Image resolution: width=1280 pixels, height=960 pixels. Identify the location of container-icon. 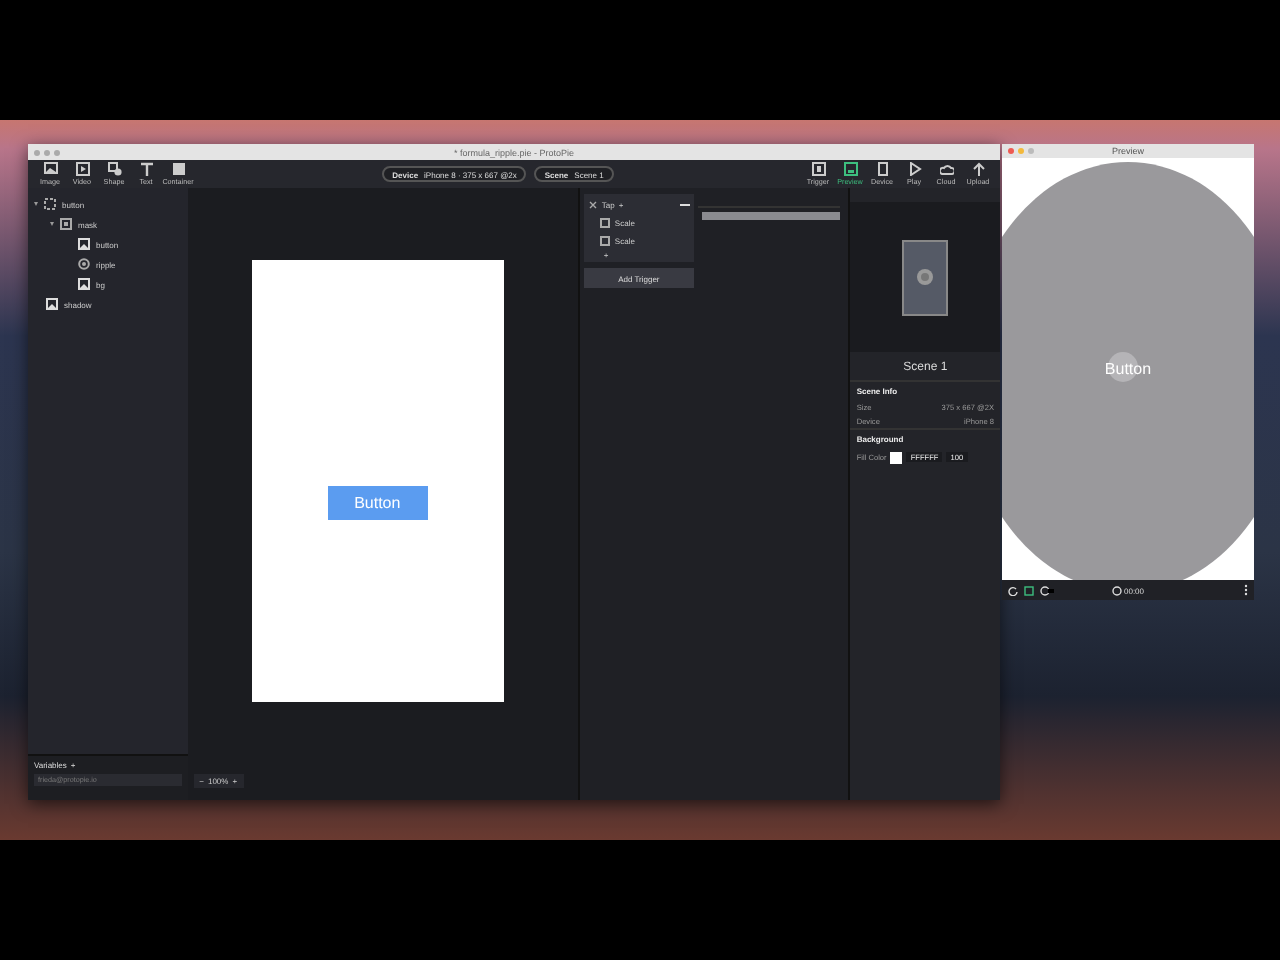
(178, 169).